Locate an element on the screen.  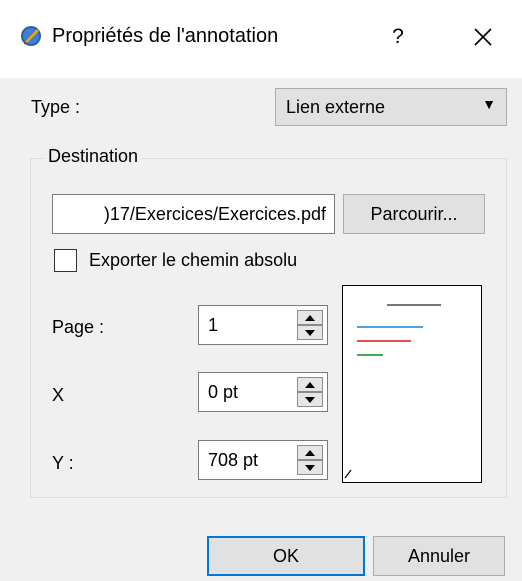
x-decrement-button is located at coordinates (310, 399).